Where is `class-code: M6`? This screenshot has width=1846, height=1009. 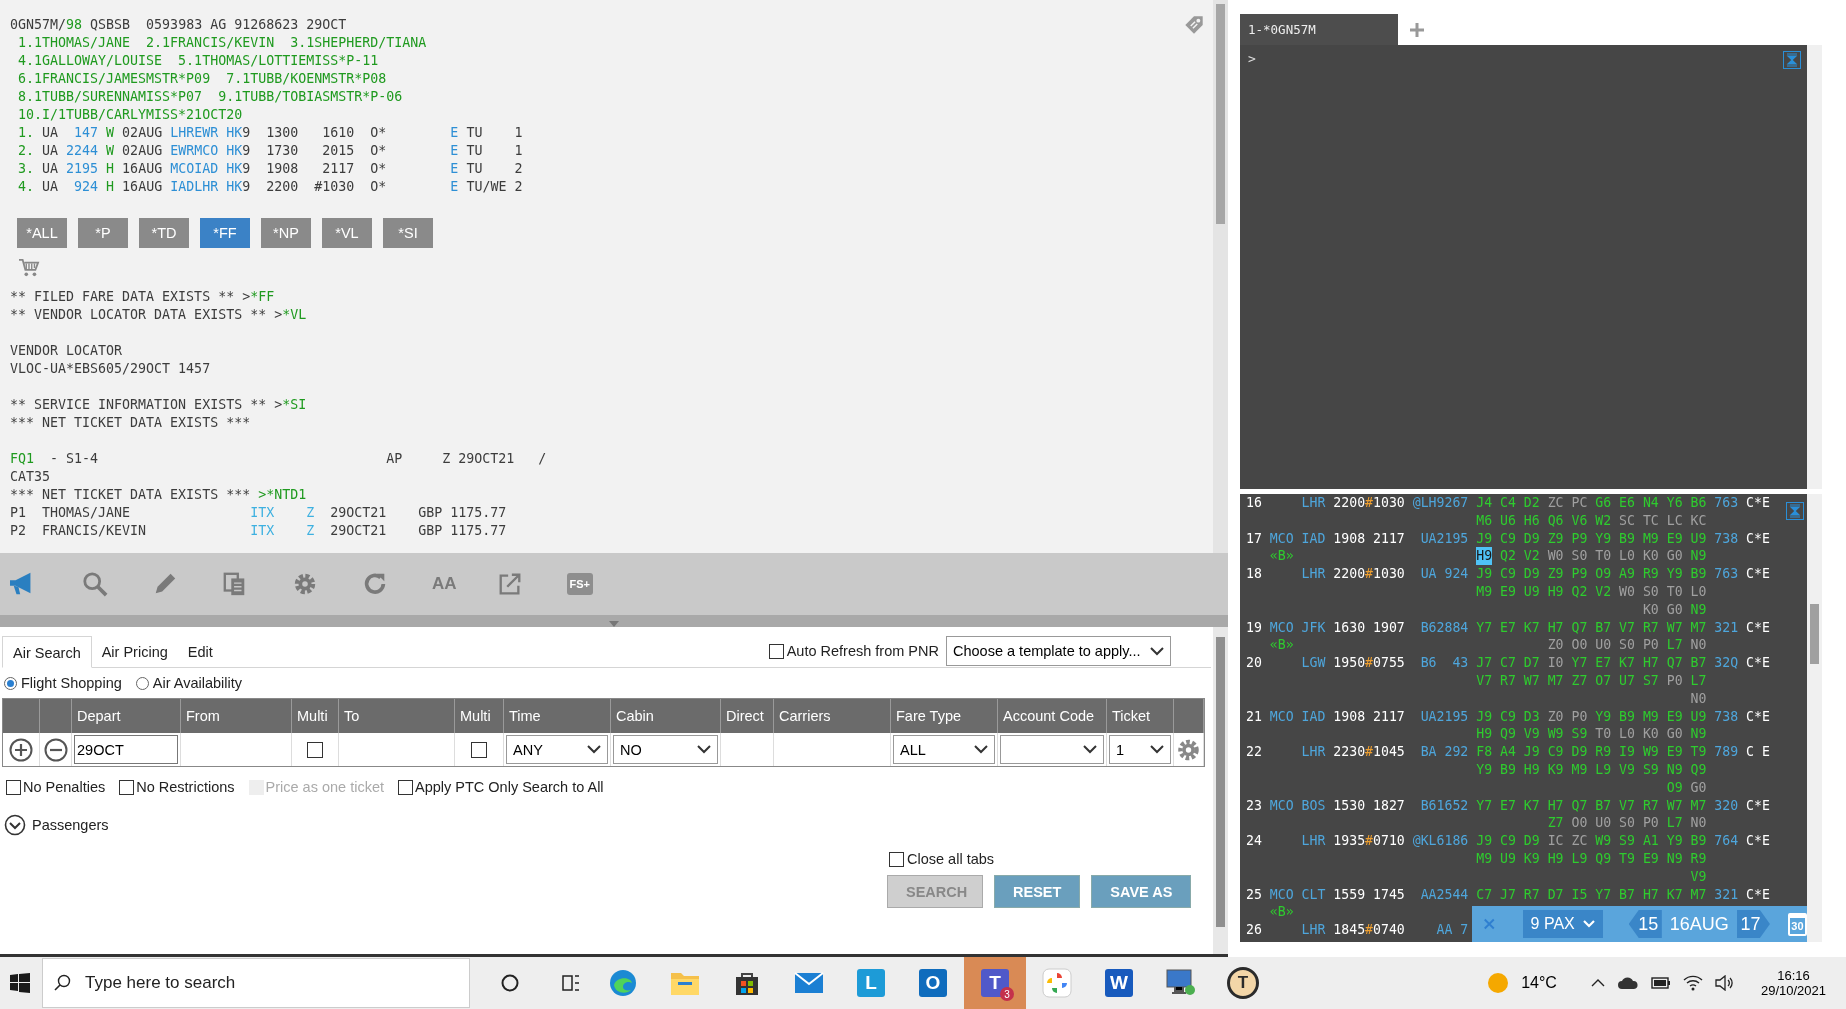
class-code: M6 is located at coordinates (1484, 520).